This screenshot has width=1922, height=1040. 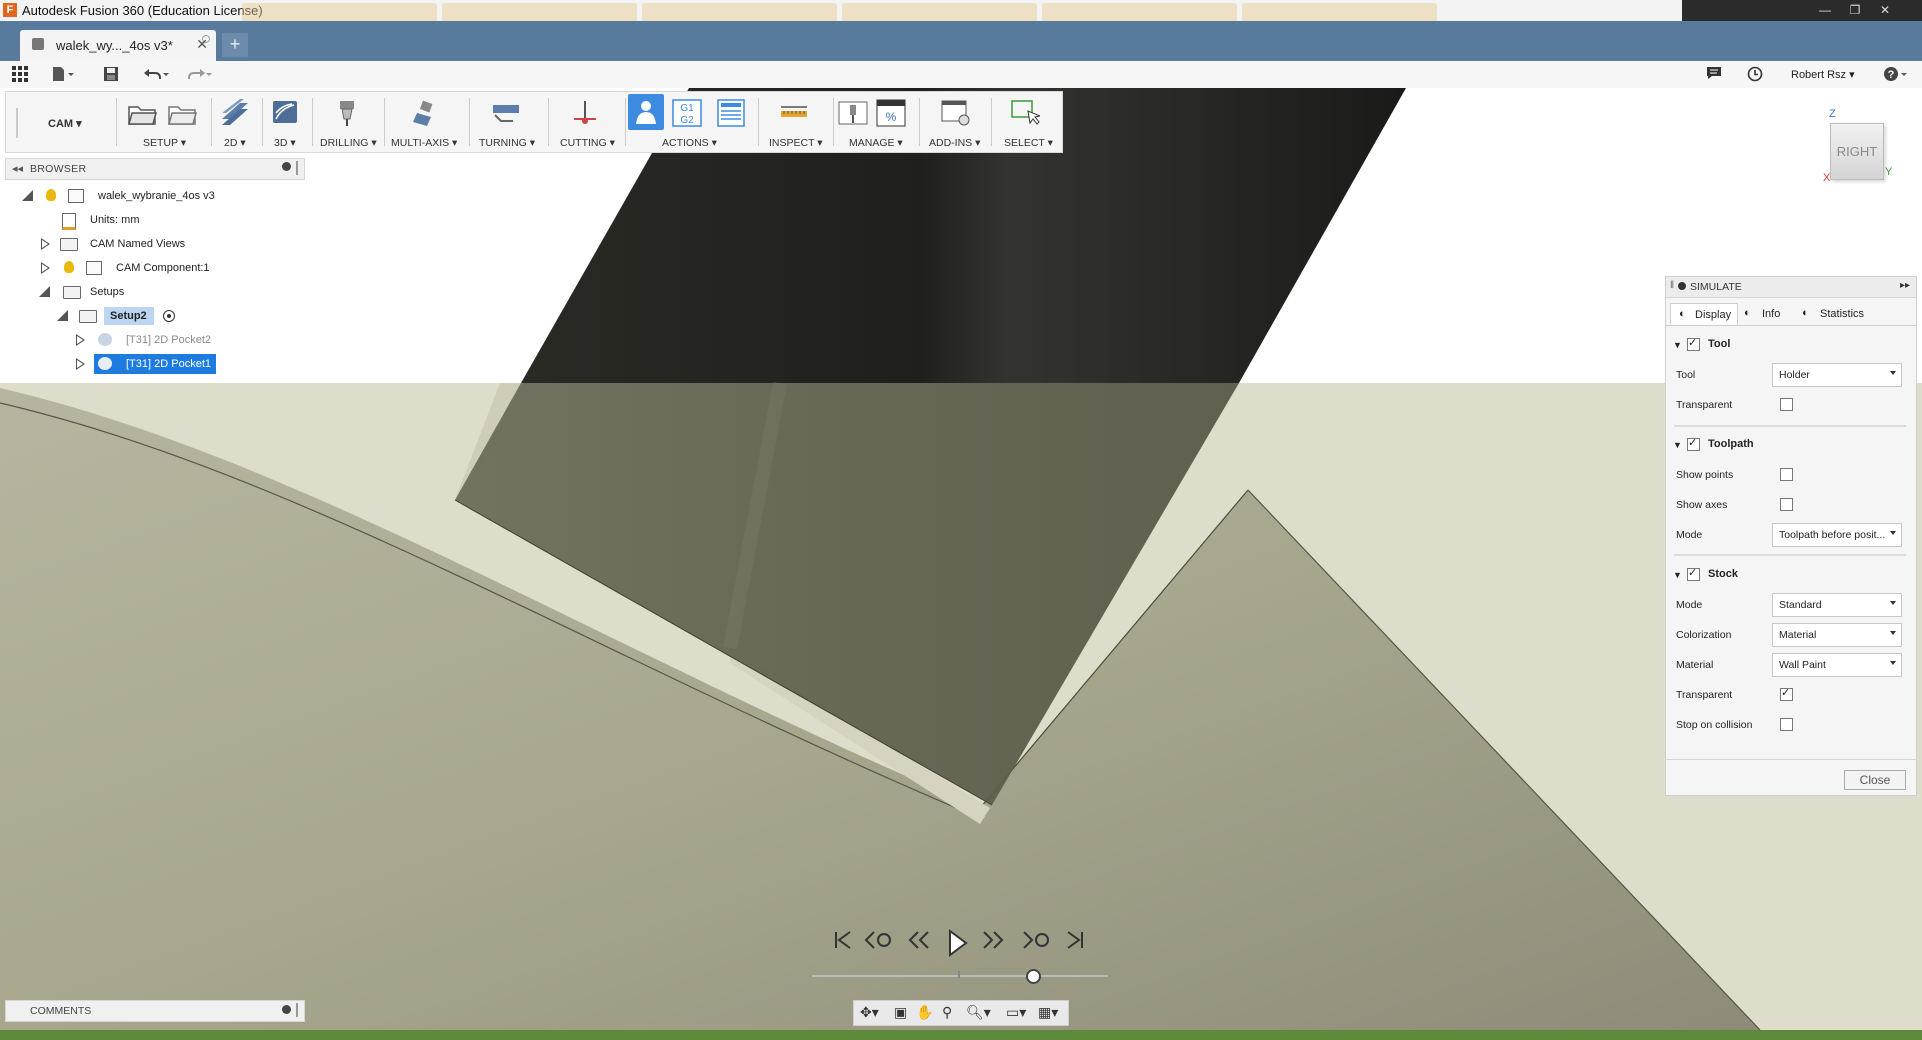 I want to click on actions-group: G1 G2 ACTIONS ▾, so click(x=692, y=122).